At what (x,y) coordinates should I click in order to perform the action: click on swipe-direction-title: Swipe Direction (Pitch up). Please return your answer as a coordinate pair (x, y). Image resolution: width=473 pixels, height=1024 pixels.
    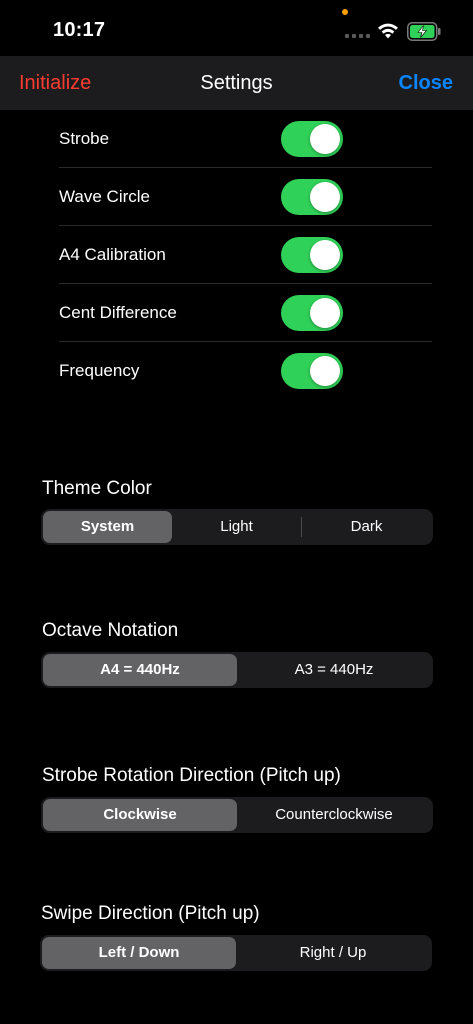
    Looking at the image, I should click on (150, 913).